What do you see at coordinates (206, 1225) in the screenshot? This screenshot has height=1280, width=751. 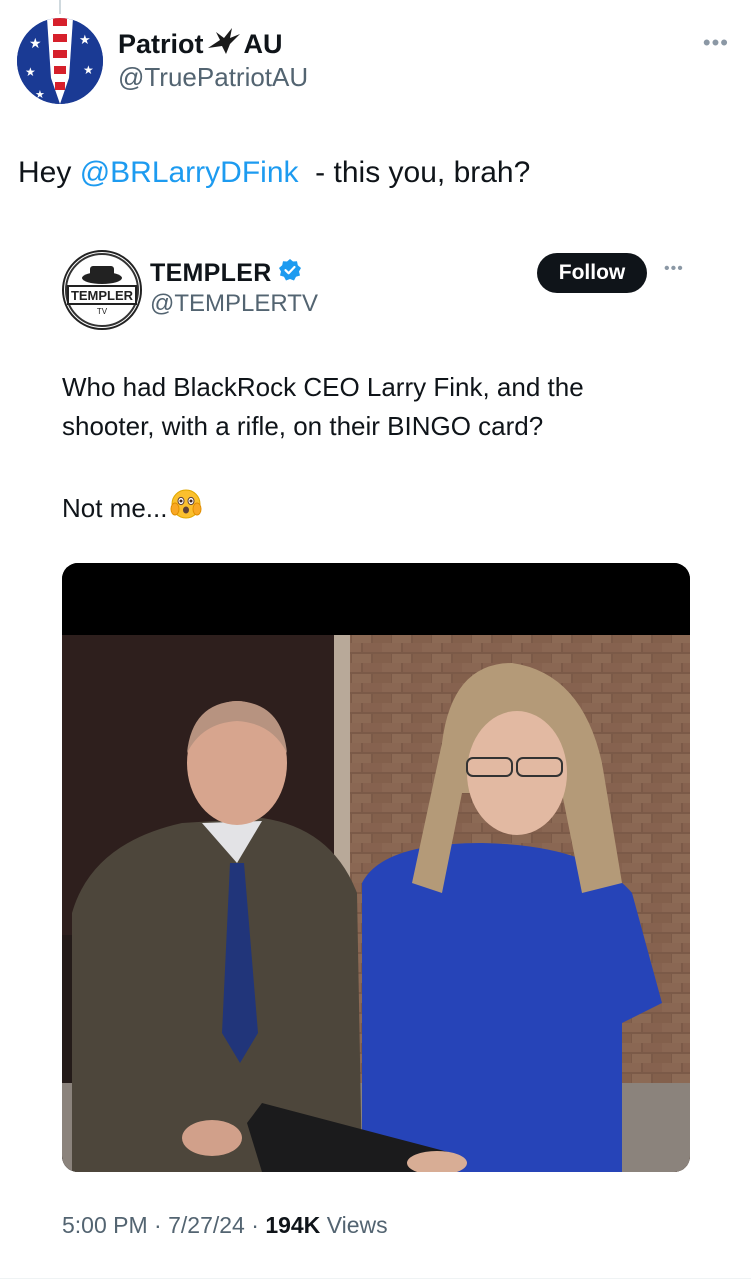 I see `tweet-date: 7/27/24` at bounding box center [206, 1225].